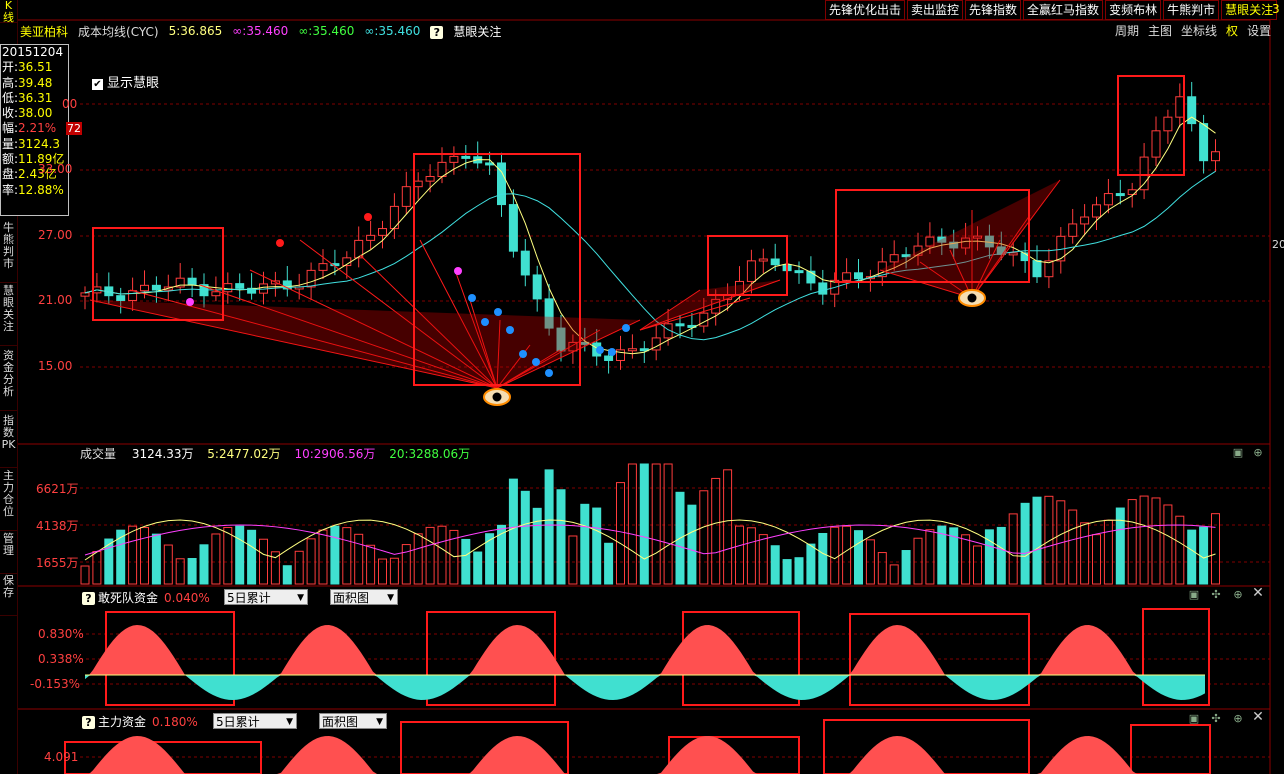 Image resolution: width=1284 pixels, height=774 pixels. What do you see at coordinates (972, 298) in the screenshot?
I see `eye-icon` at bounding box center [972, 298].